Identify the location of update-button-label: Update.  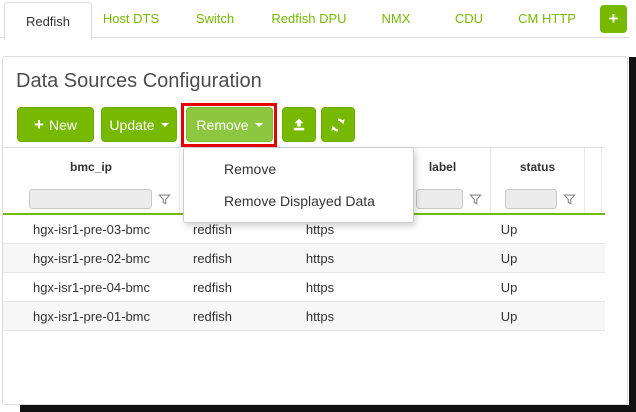
(132, 124).